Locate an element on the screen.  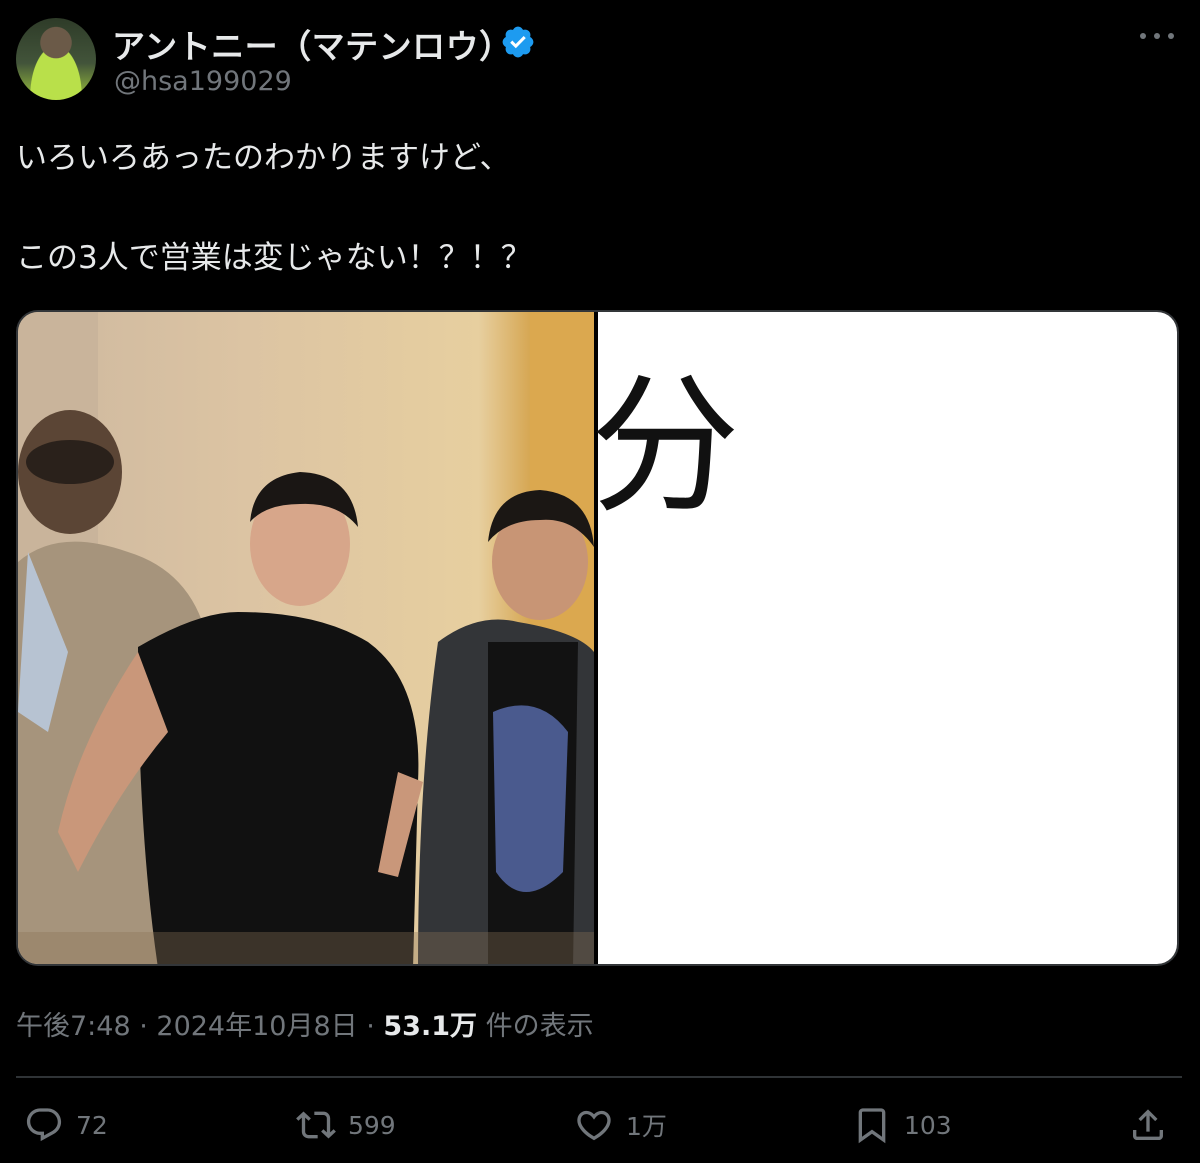
verified-badge-icon is located at coordinates (518, 42).